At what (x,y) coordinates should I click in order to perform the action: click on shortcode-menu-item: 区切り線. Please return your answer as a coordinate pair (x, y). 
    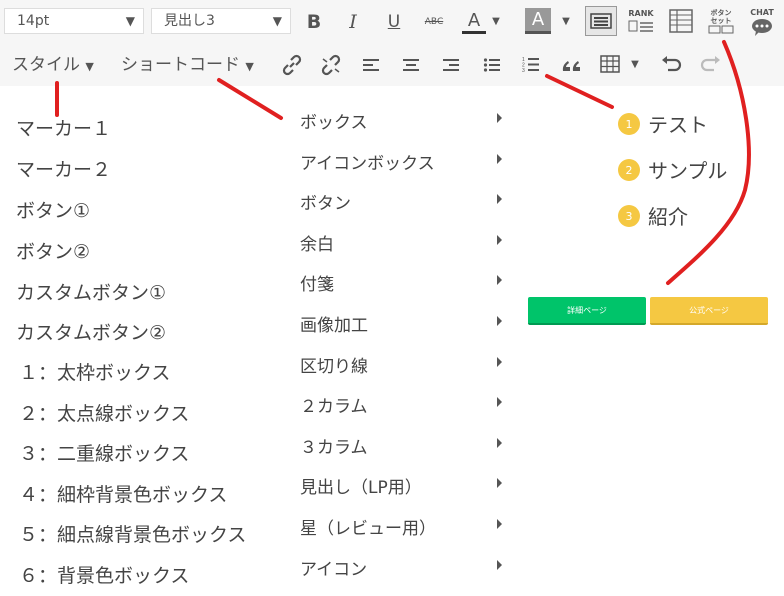
    Looking at the image, I should click on (334, 364).